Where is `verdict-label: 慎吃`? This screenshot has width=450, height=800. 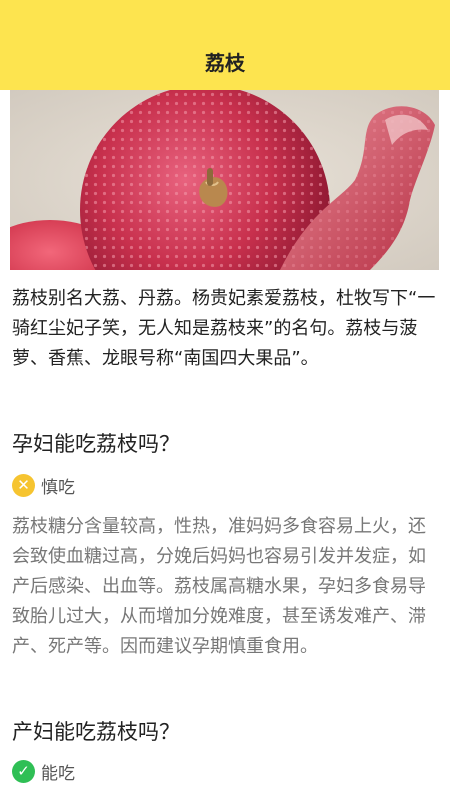
verdict-label: 慎吃 is located at coordinates (58, 487).